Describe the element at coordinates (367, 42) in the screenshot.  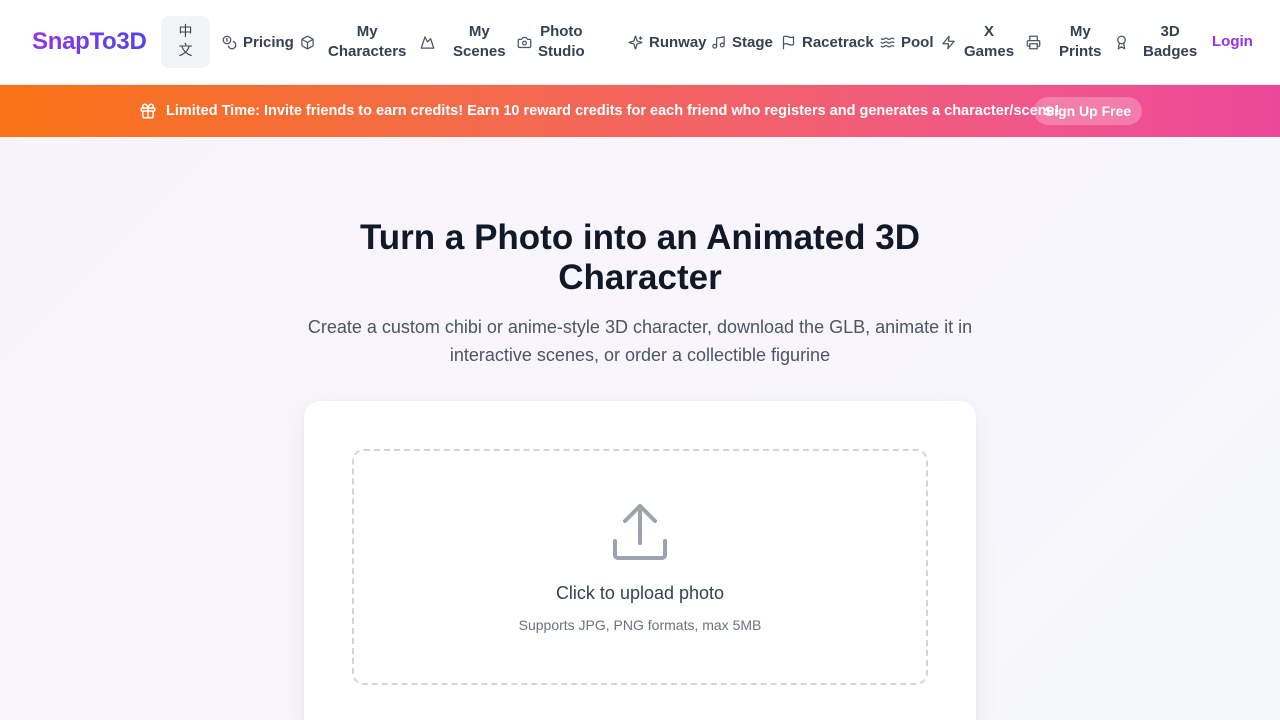
I see `nav-my-characters-label: My Characters` at that location.